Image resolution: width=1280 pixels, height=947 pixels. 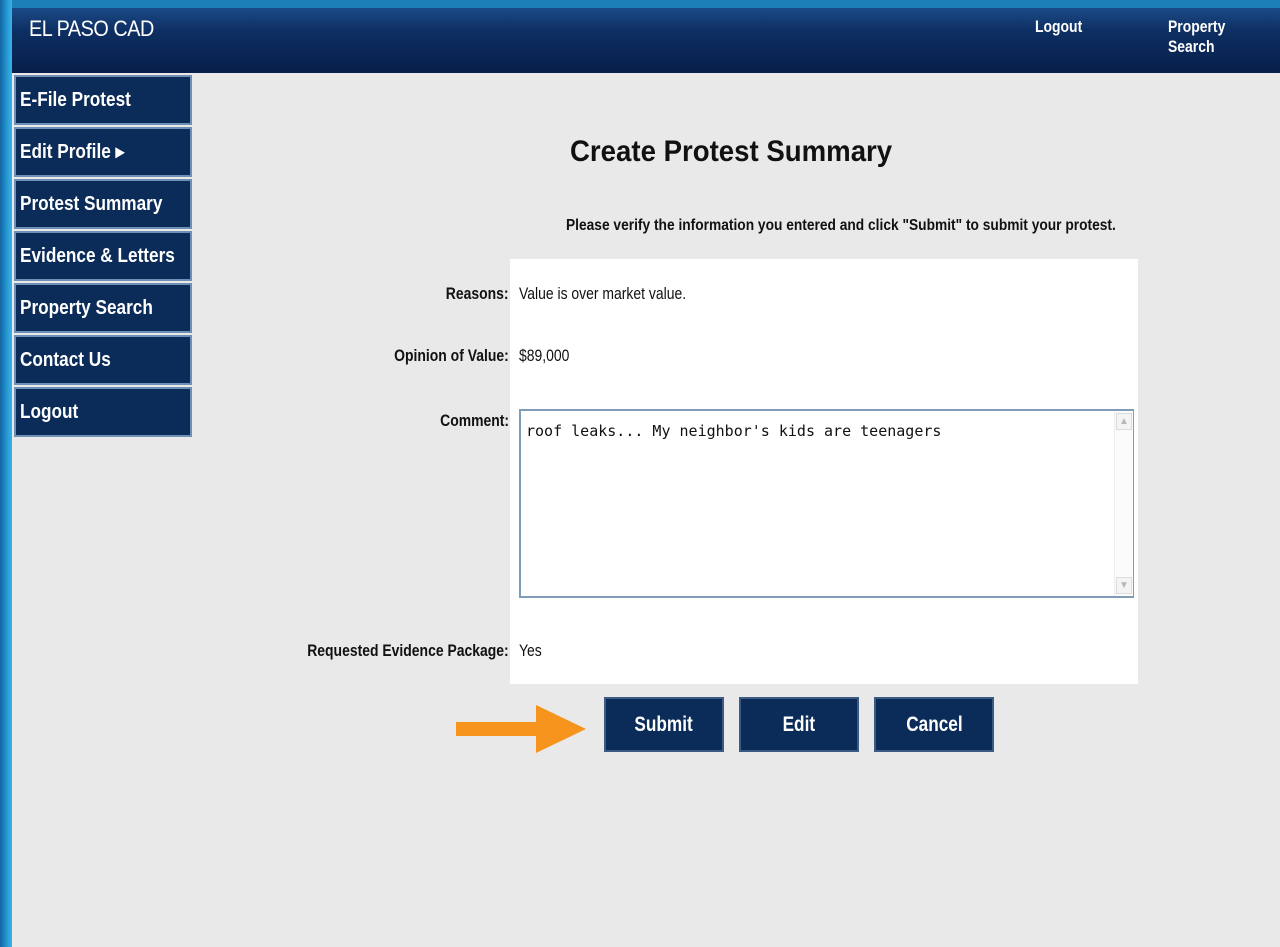 I want to click on sidebar-item-contact-us: Contact Us, so click(x=103, y=360).